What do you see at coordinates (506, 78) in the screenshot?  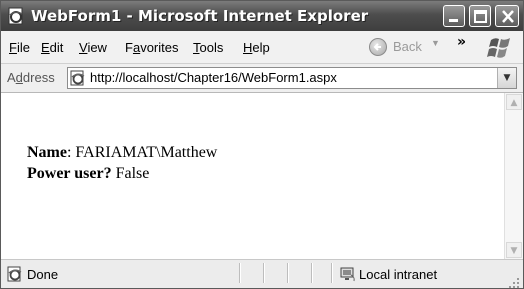 I see `address-dropdown-button: ▼` at bounding box center [506, 78].